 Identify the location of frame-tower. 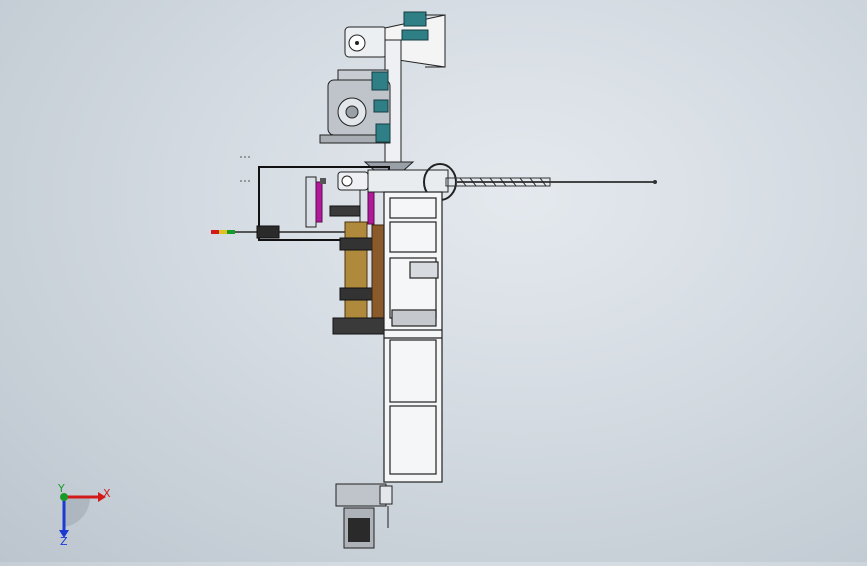
(413, 337).